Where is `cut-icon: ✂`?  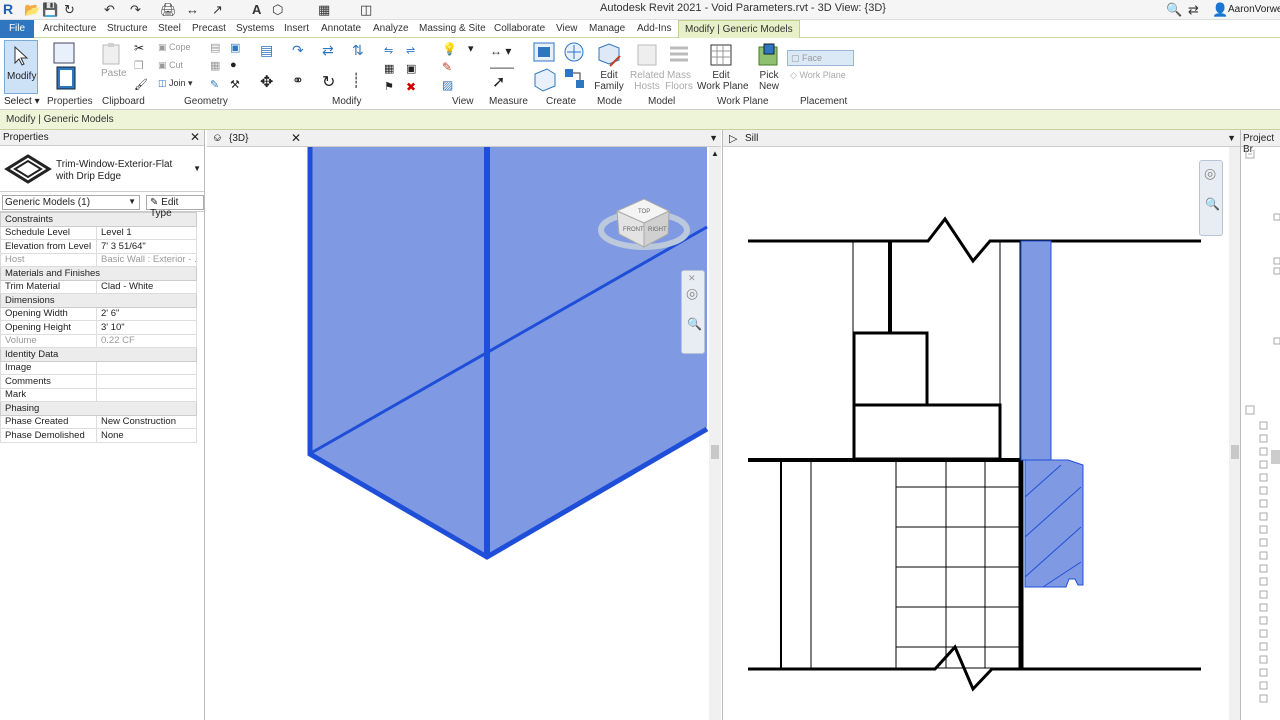 cut-icon: ✂ is located at coordinates (139, 48).